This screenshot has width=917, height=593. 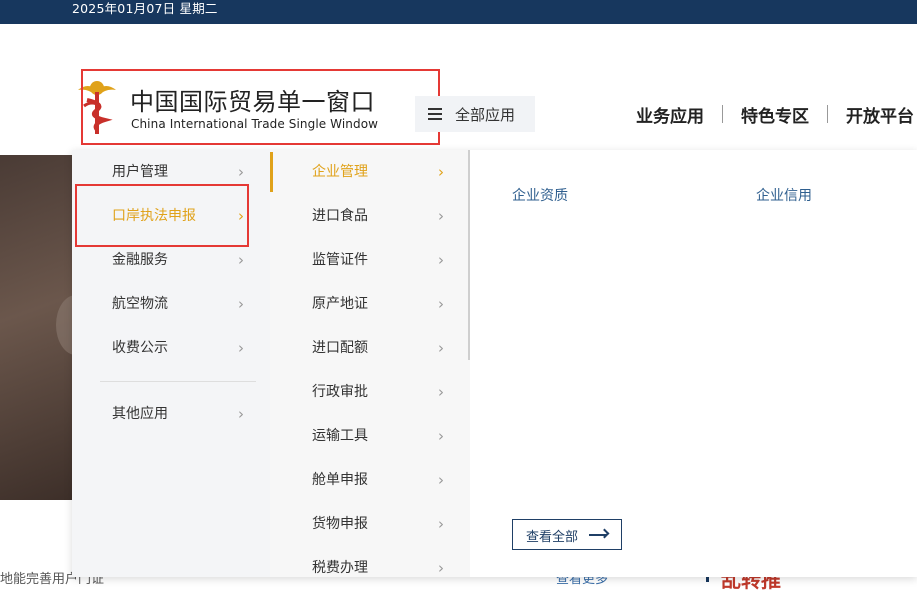 I want to click on logo-highlight-box, so click(x=260, y=107).